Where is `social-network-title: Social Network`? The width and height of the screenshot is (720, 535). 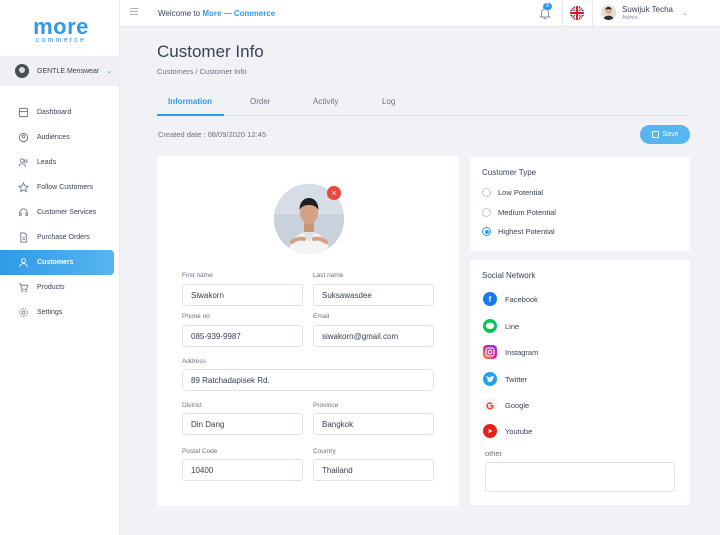 social-network-title: Social Network is located at coordinates (509, 275).